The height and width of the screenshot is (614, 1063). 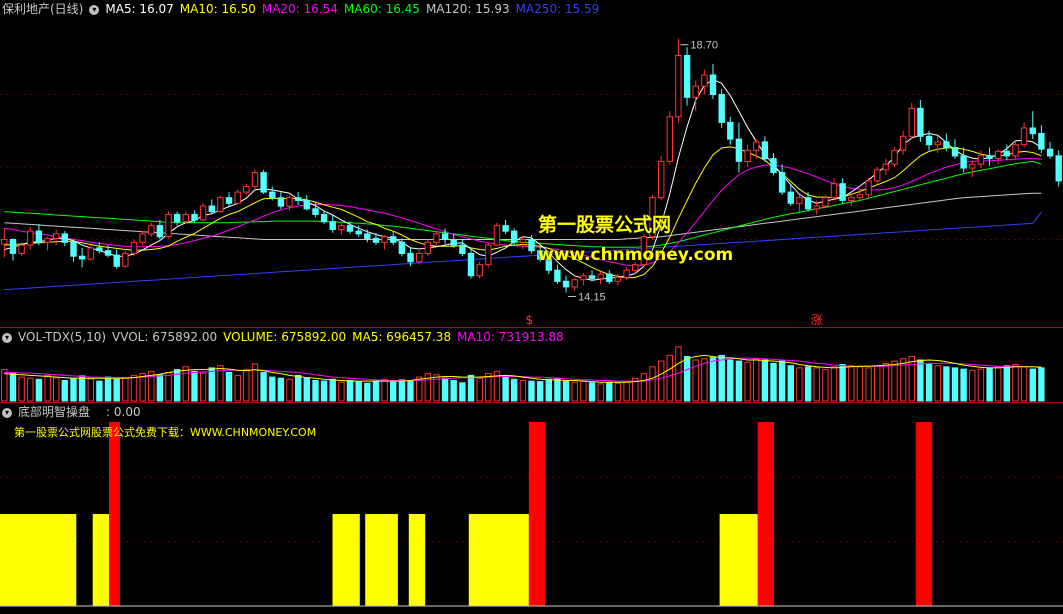 What do you see at coordinates (165, 432) in the screenshot?
I see `indicator-link-text: 第一股票公式网股票公式免费下载：WWW.CHNMONEY.COM` at bounding box center [165, 432].